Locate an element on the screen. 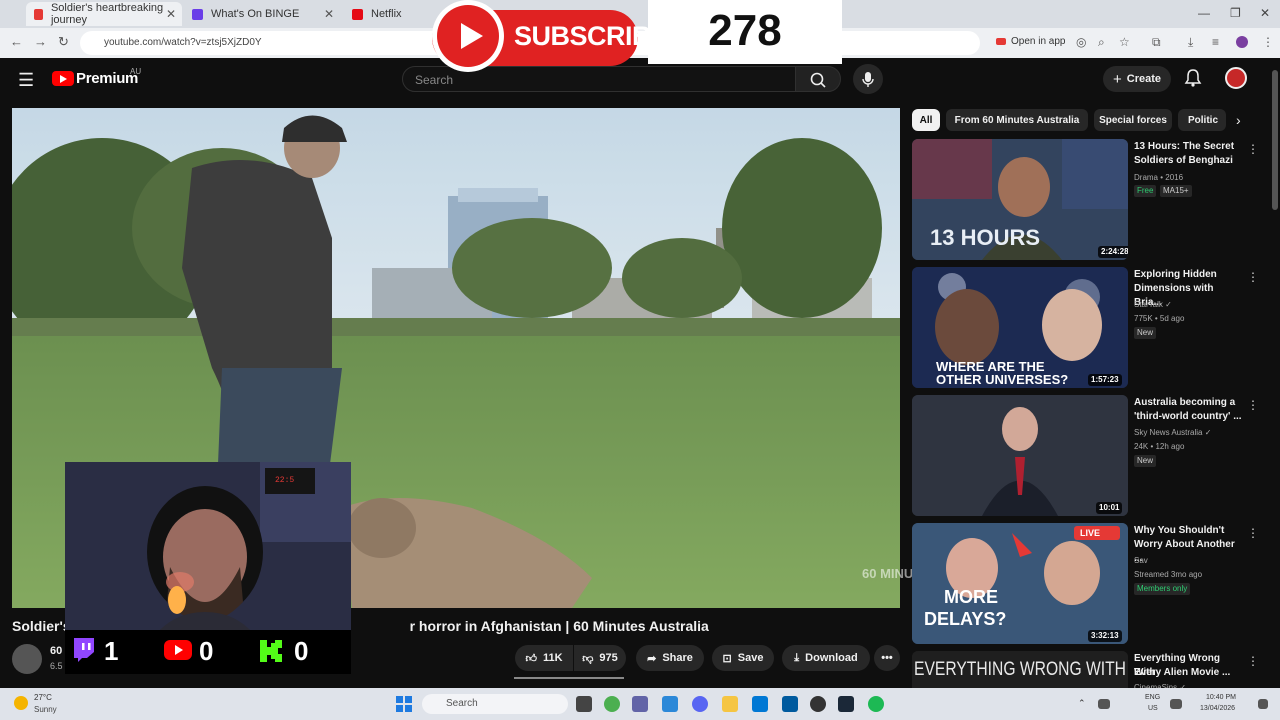 This screenshot has width=1280, height=720. windows-start-icon is located at coordinates (404, 704).